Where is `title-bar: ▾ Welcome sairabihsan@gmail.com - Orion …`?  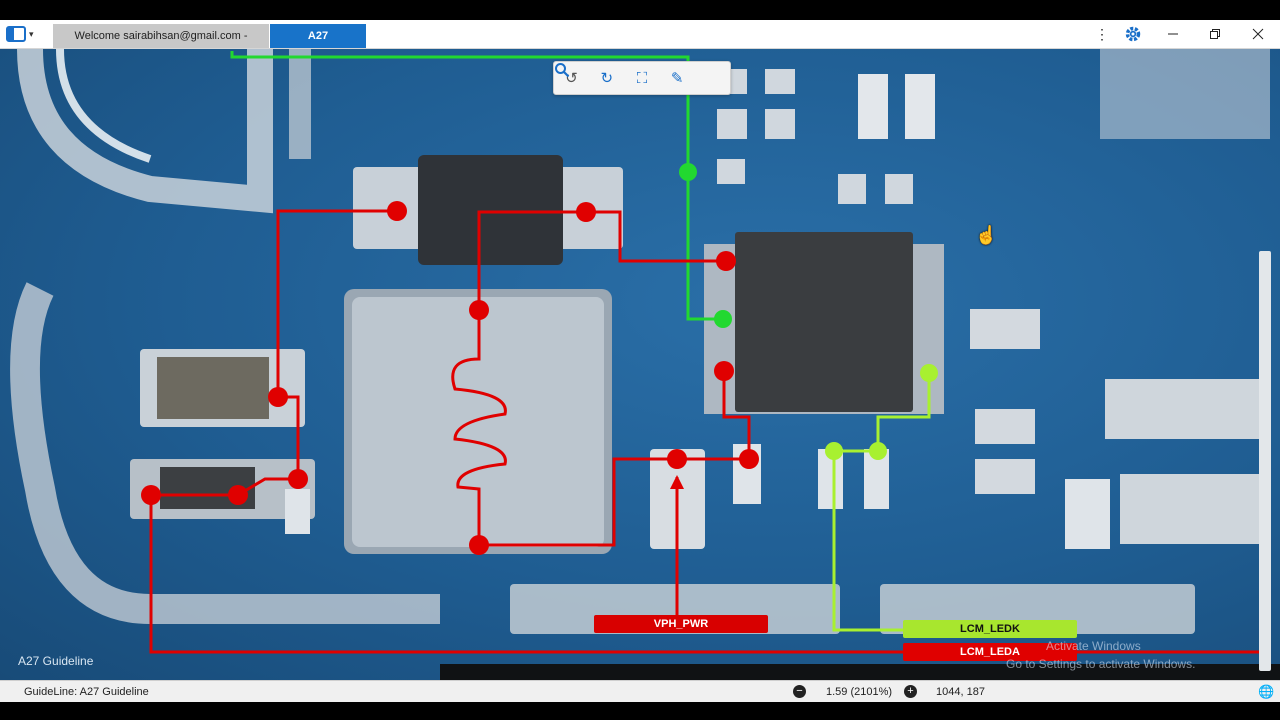 title-bar: ▾ Welcome sairabihsan@gmail.com - Orion … is located at coordinates (640, 43).